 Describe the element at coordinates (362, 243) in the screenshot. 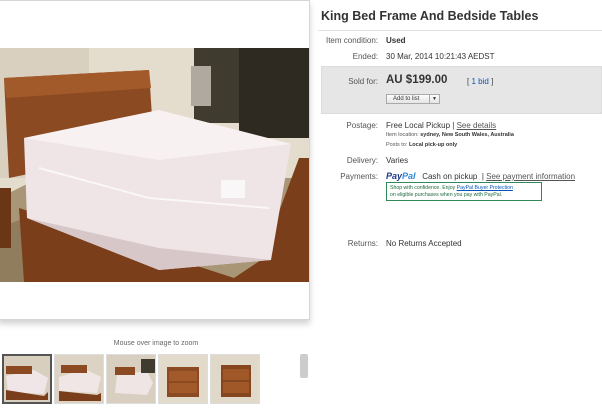

I see `returns-label: Returns:` at that location.